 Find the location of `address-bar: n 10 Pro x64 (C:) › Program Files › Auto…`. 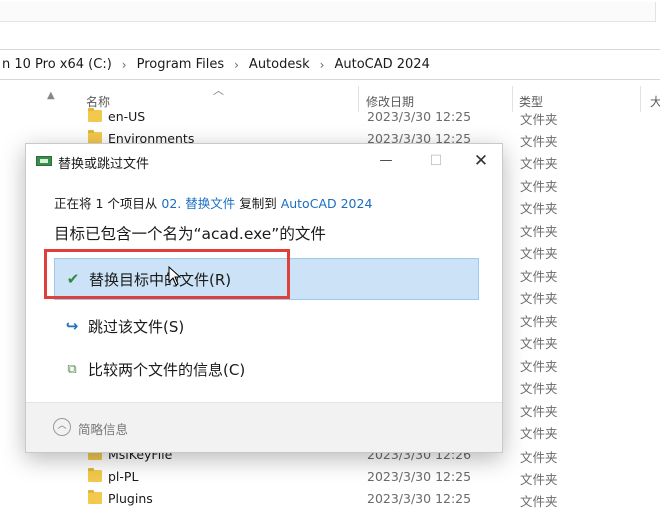

address-bar: n 10 Pro x64 (C:) › Program Files › Auto… is located at coordinates (330, 64).